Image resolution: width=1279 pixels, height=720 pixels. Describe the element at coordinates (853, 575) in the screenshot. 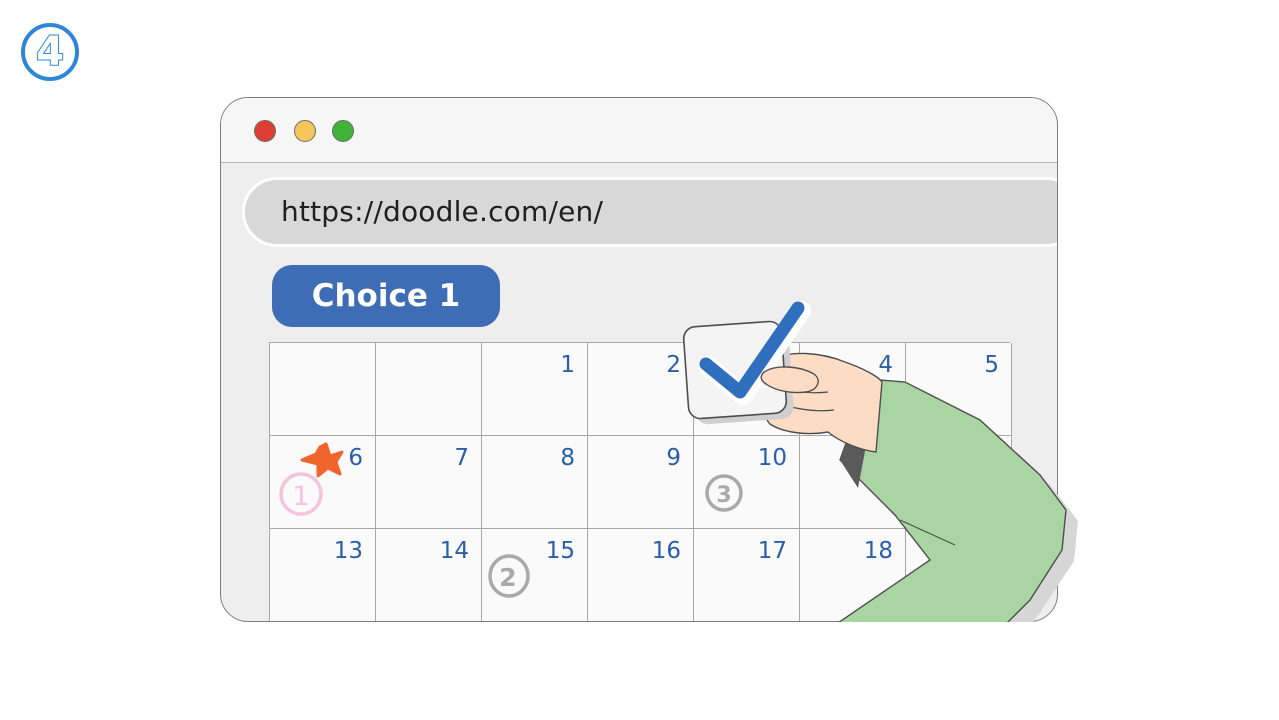

I see `calendar-cell: 18` at that location.